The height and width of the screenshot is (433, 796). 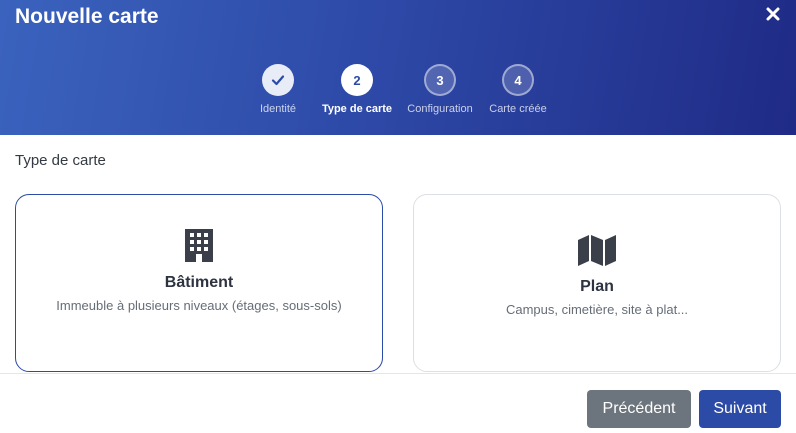 I want to click on step-3-indicator: 3, so click(x=440, y=80).